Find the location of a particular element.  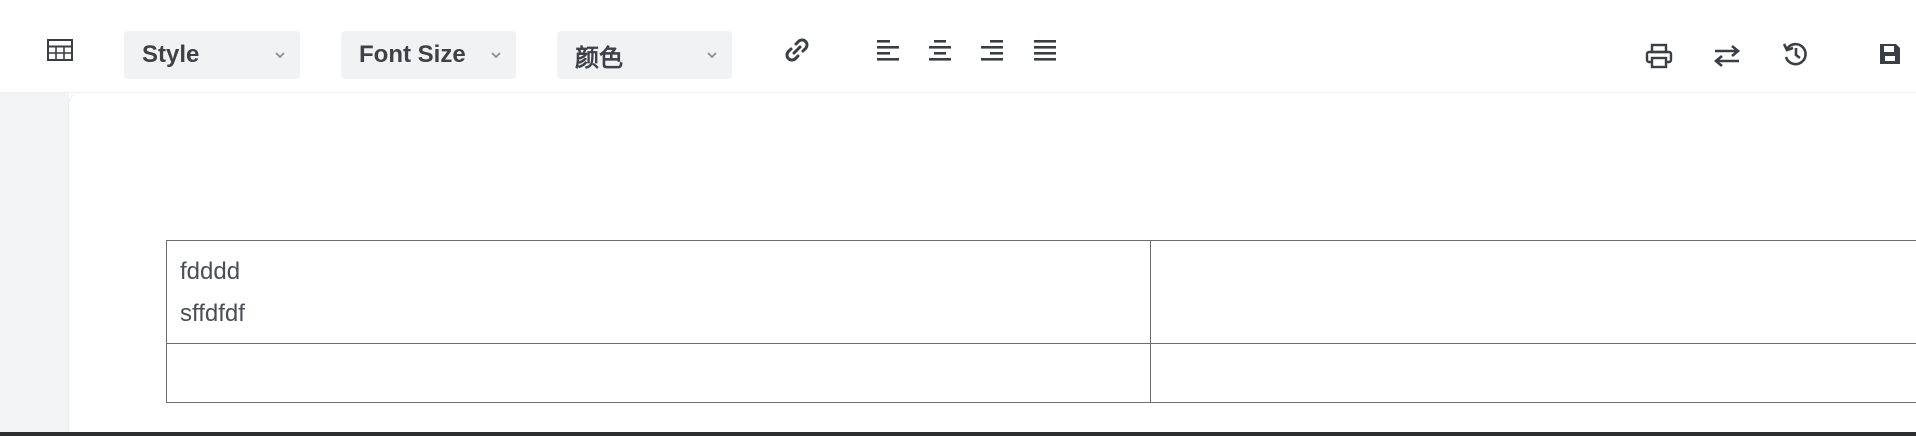

print-icon-graphic is located at coordinates (1659, 56).